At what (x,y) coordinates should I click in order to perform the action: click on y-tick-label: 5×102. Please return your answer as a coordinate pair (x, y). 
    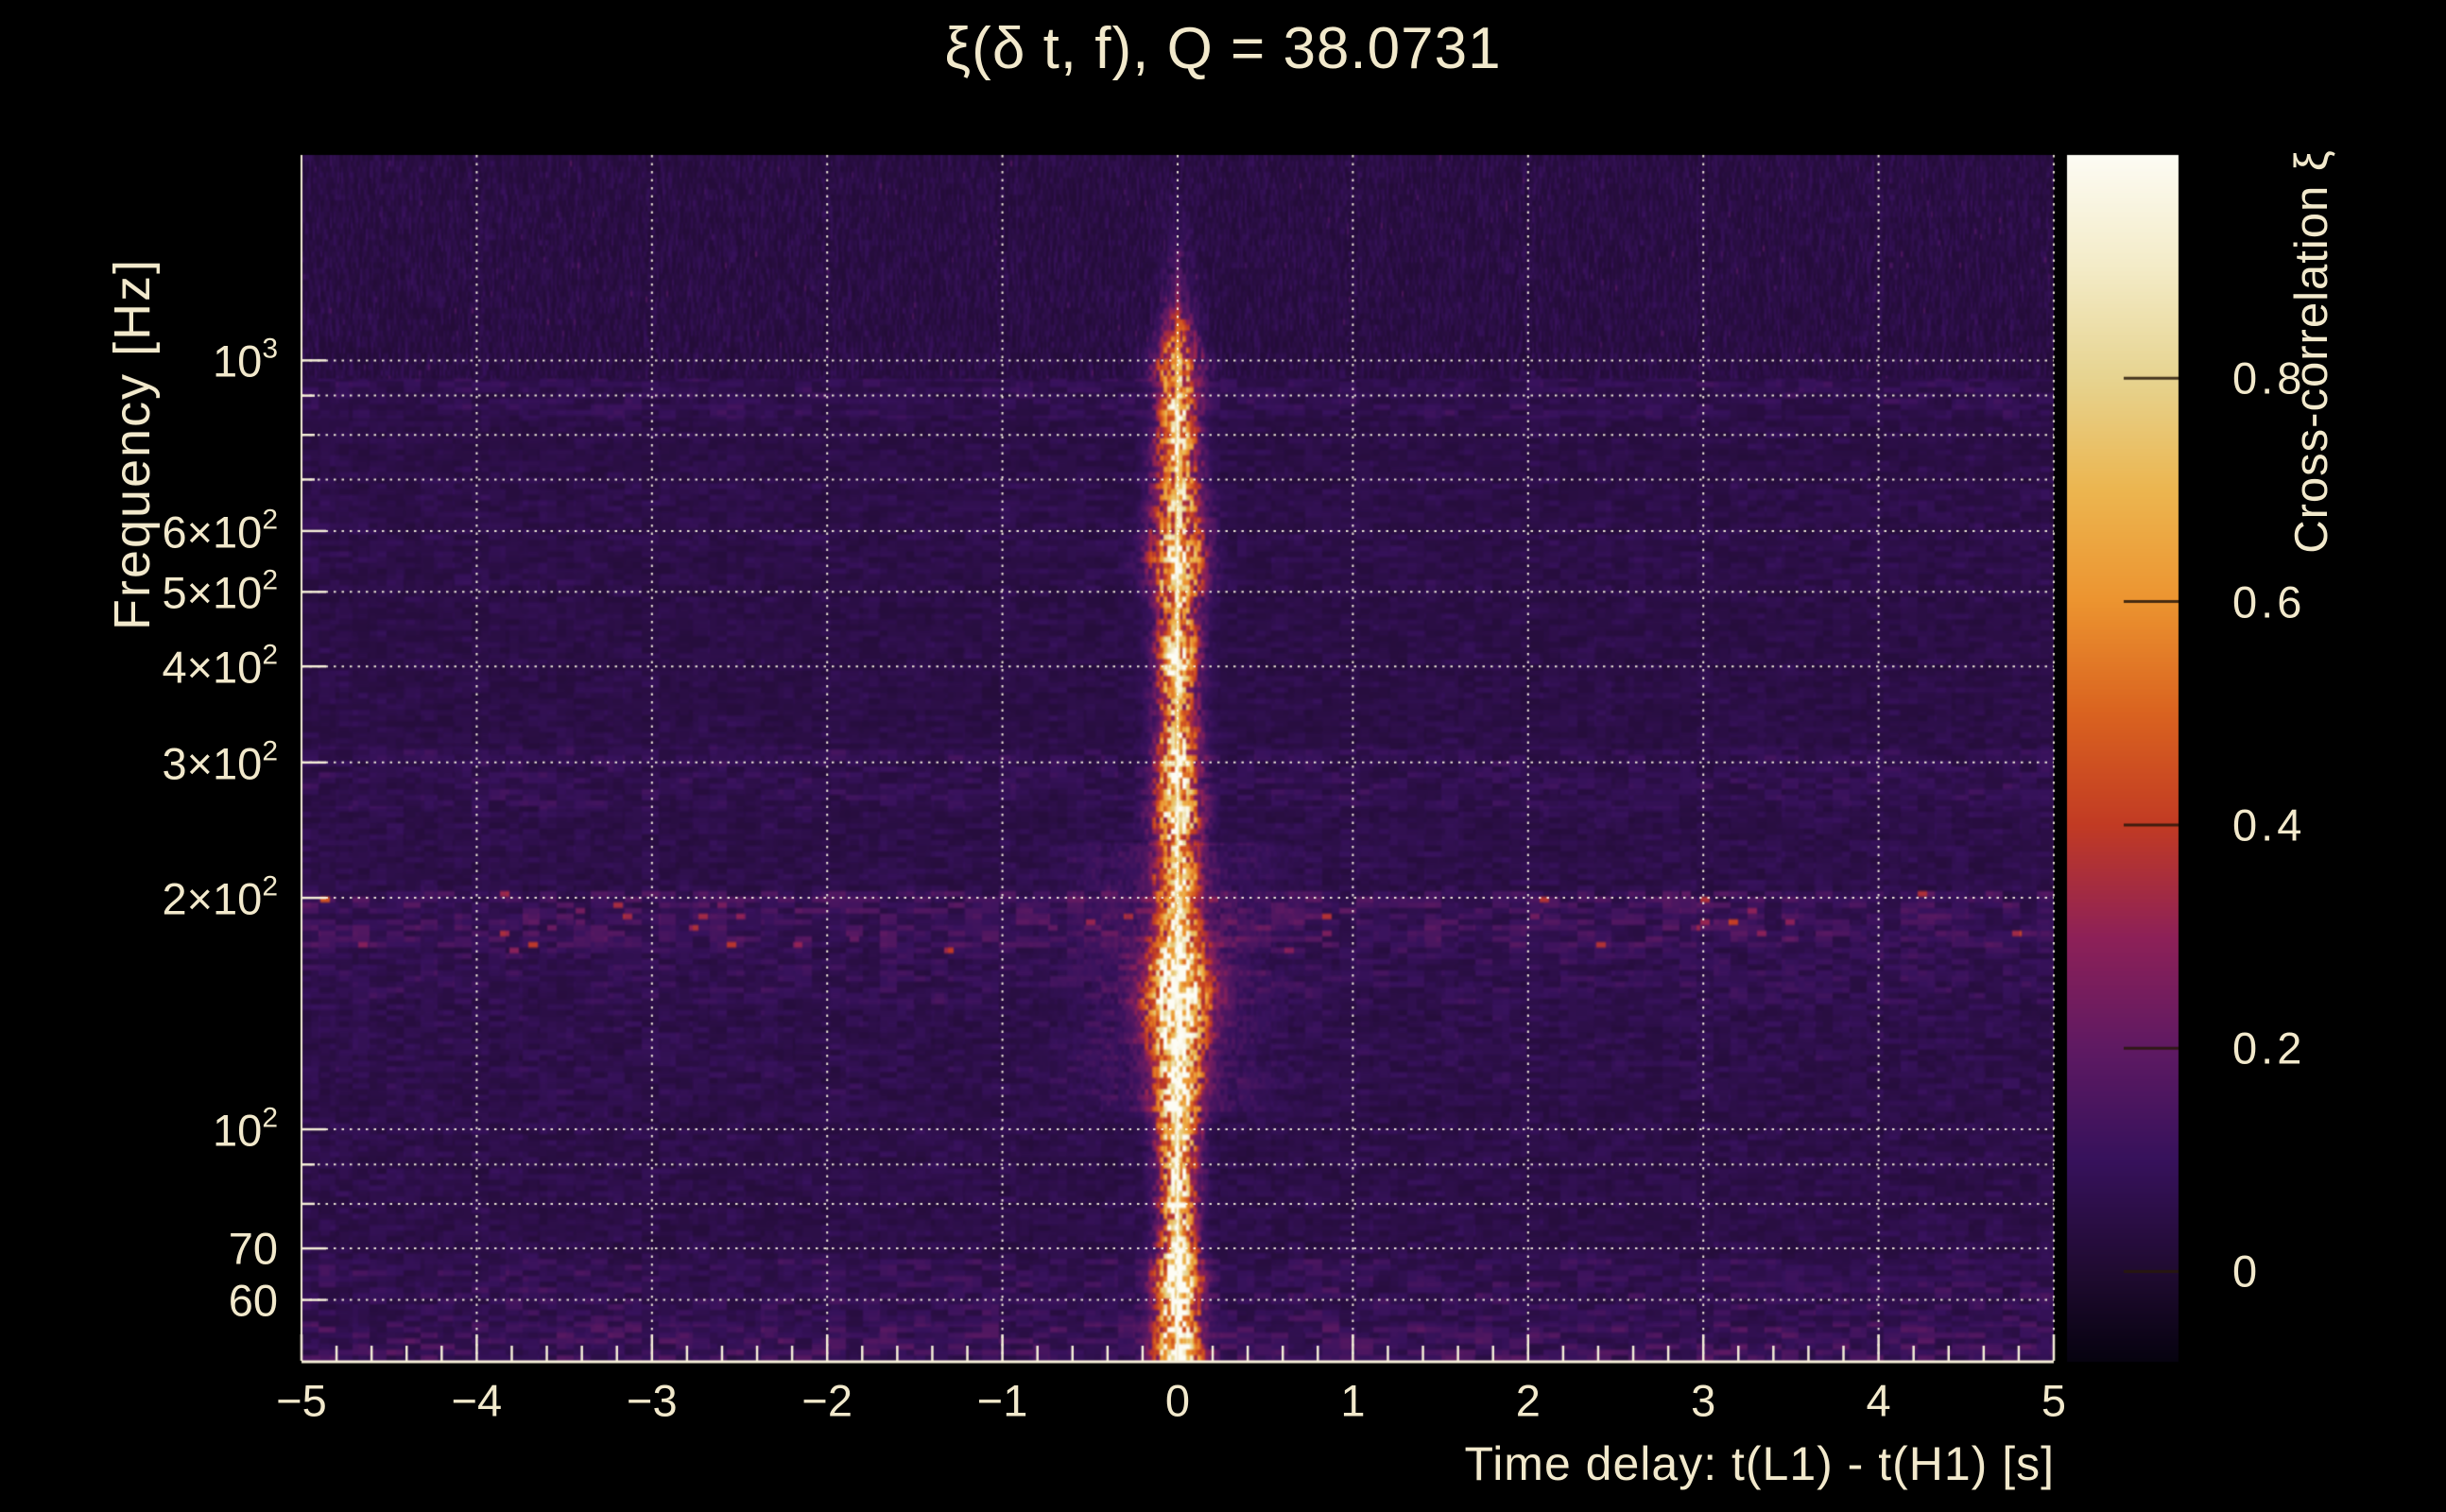
    Looking at the image, I should click on (220, 591).